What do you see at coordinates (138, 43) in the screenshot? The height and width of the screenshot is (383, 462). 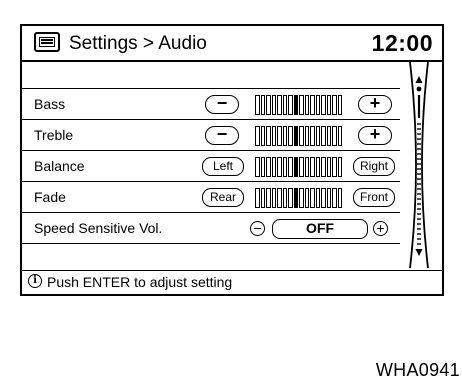 I see `page-title: Settings > Audio` at bounding box center [138, 43].